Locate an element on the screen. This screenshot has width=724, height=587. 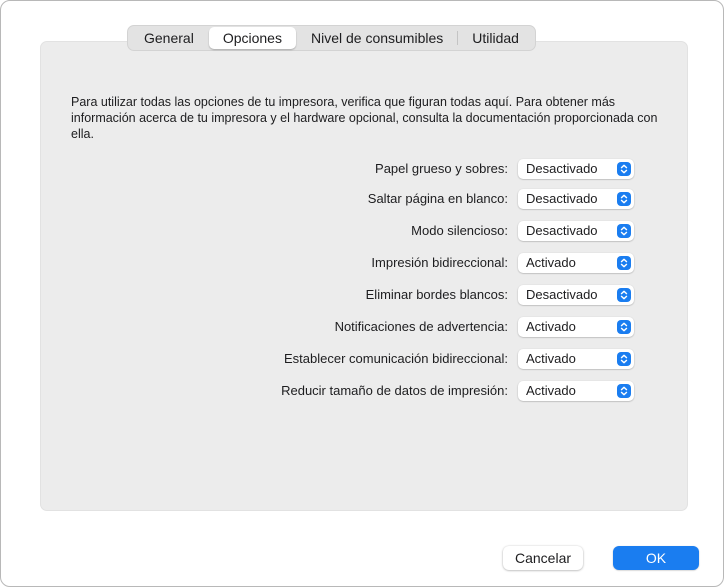
ok-button: OK is located at coordinates (656, 558).